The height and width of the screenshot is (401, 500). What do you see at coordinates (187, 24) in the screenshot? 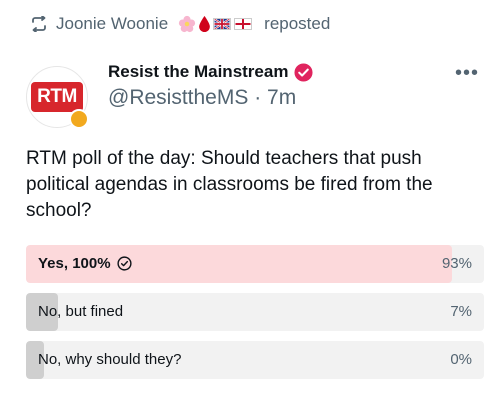
I see `cherry-blossom-icon` at bounding box center [187, 24].